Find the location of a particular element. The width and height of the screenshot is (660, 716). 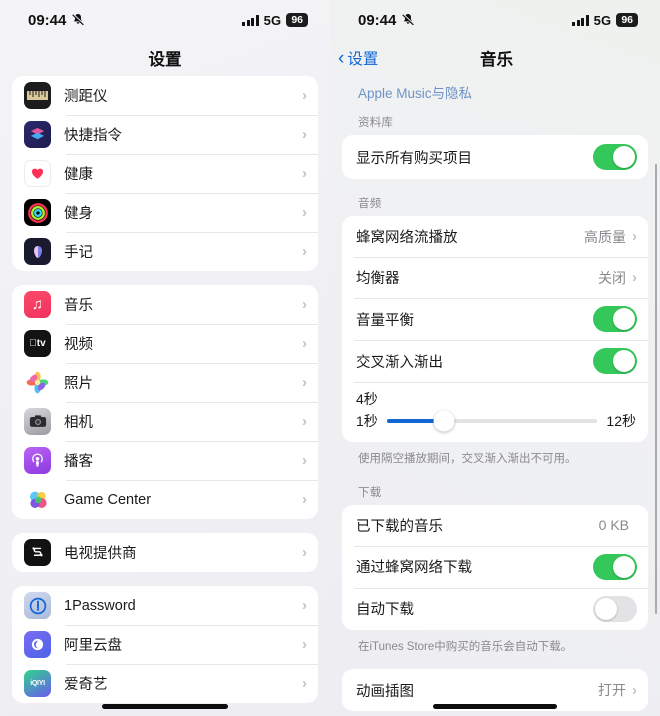

journal-app-icon is located at coordinates (37, 251).